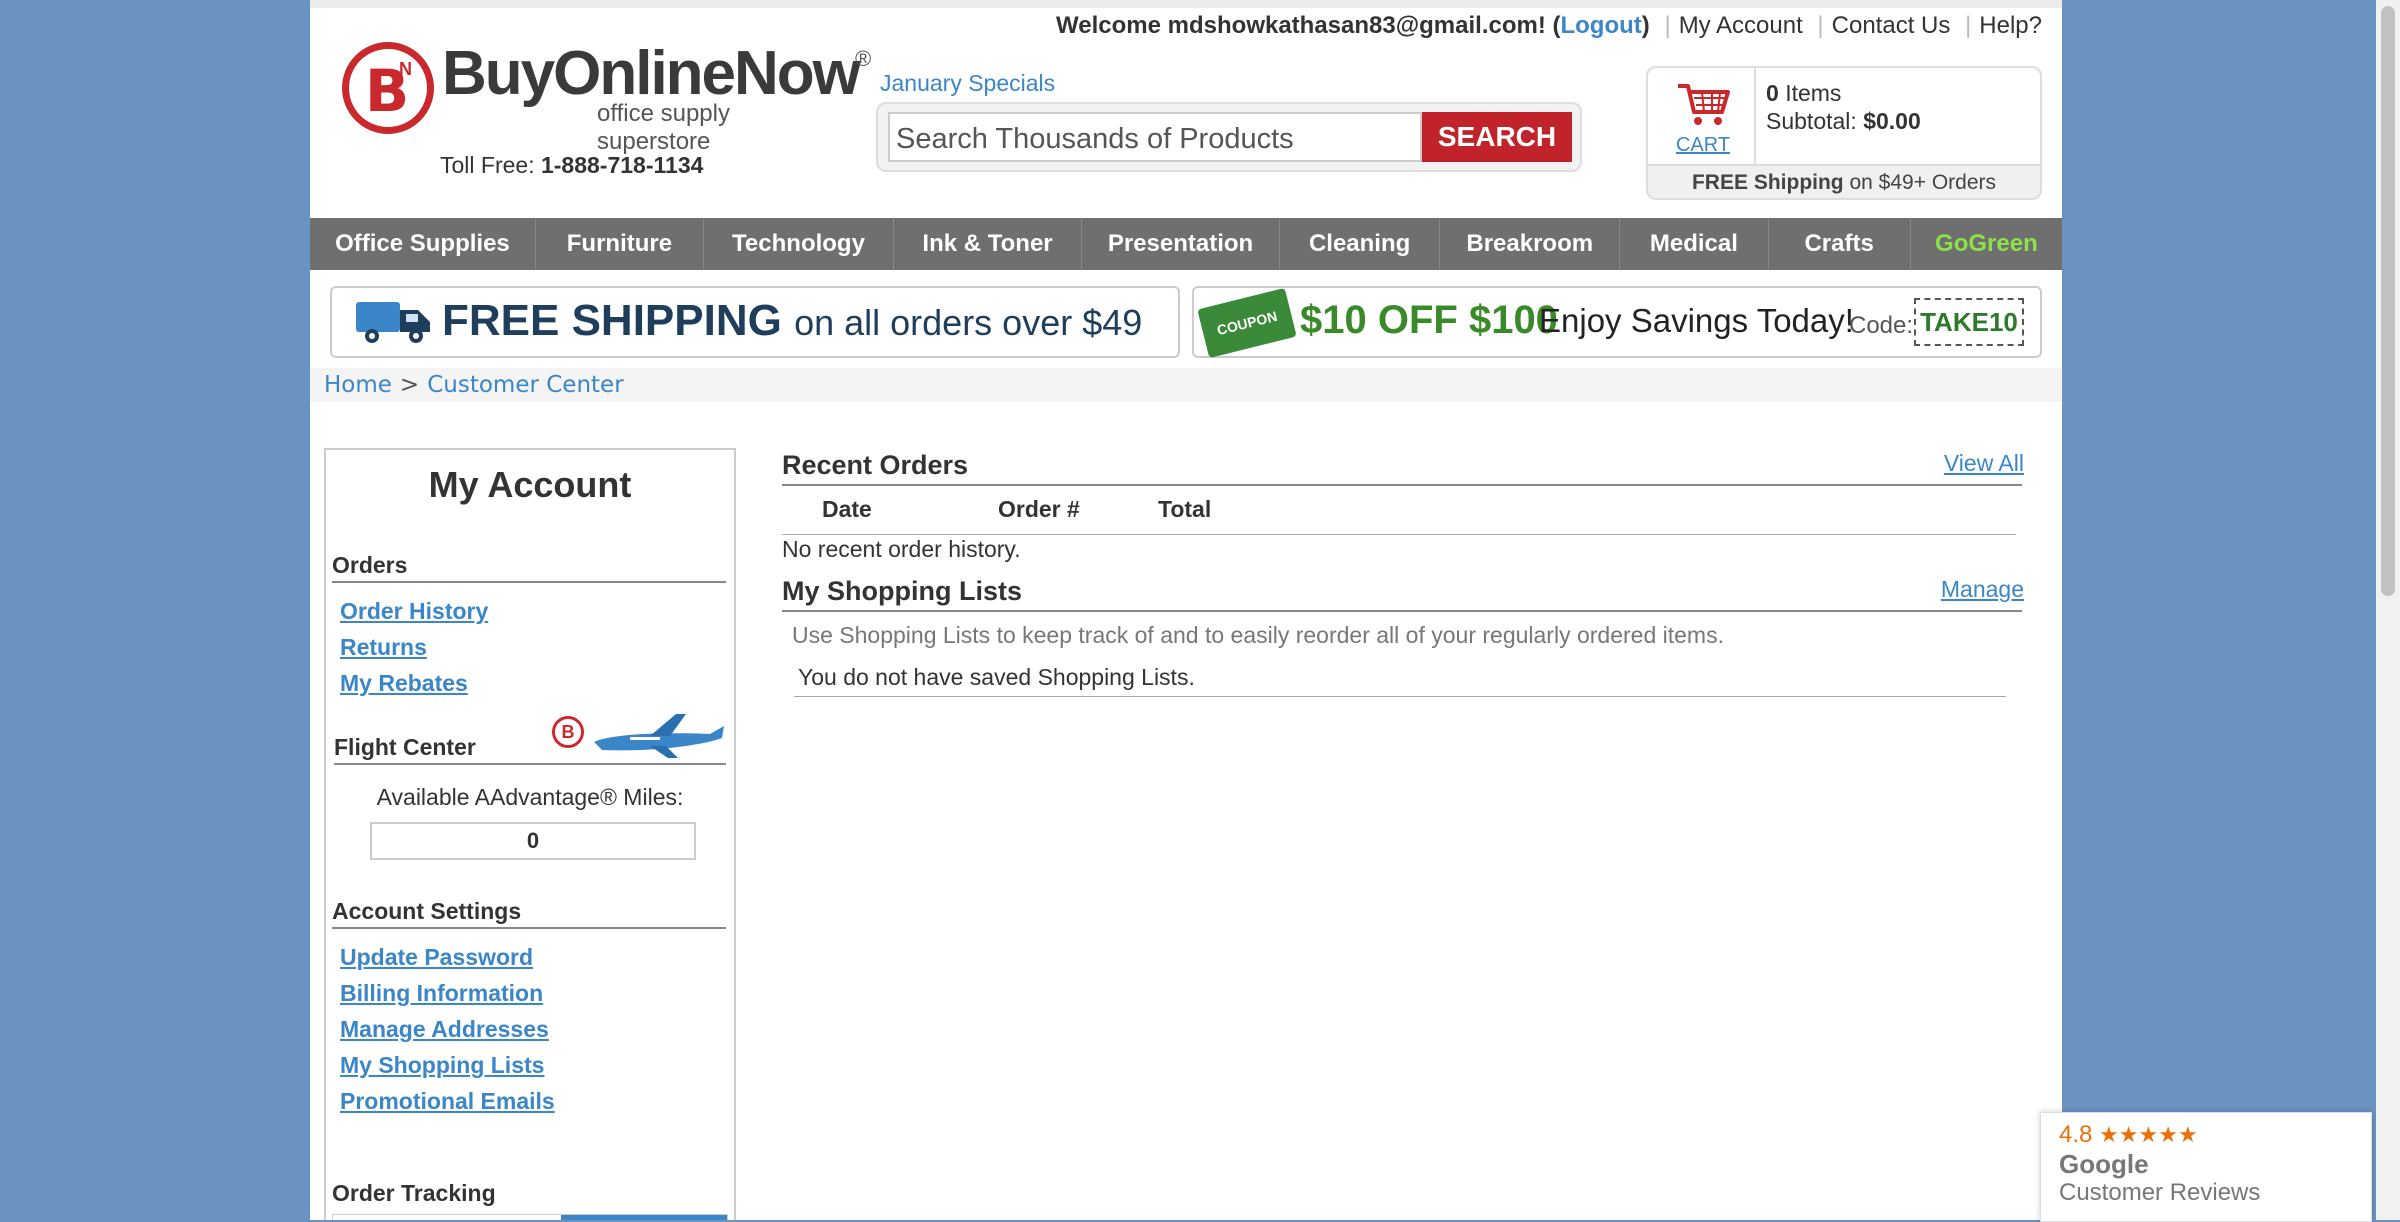 The image size is (2400, 1222). What do you see at coordinates (414, 1193) in the screenshot?
I see `order-tracking-heading: Order Tracking` at bounding box center [414, 1193].